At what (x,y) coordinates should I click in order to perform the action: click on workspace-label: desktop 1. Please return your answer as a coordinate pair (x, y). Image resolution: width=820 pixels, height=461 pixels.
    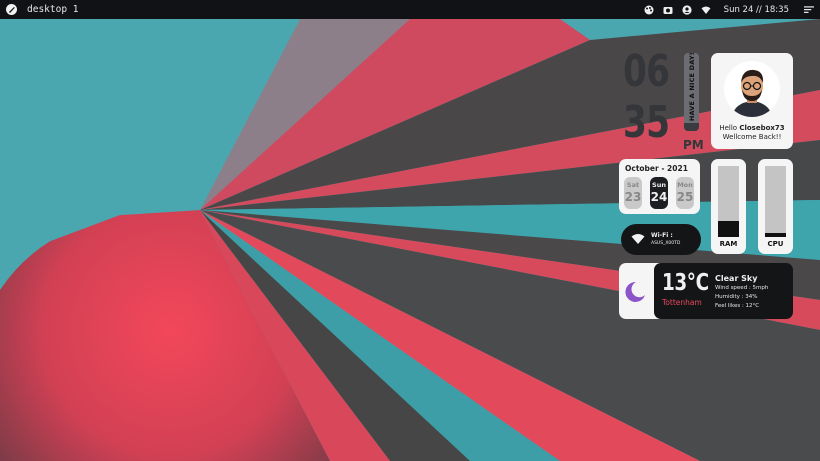
    Looking at the image, I should click on (52, 9).